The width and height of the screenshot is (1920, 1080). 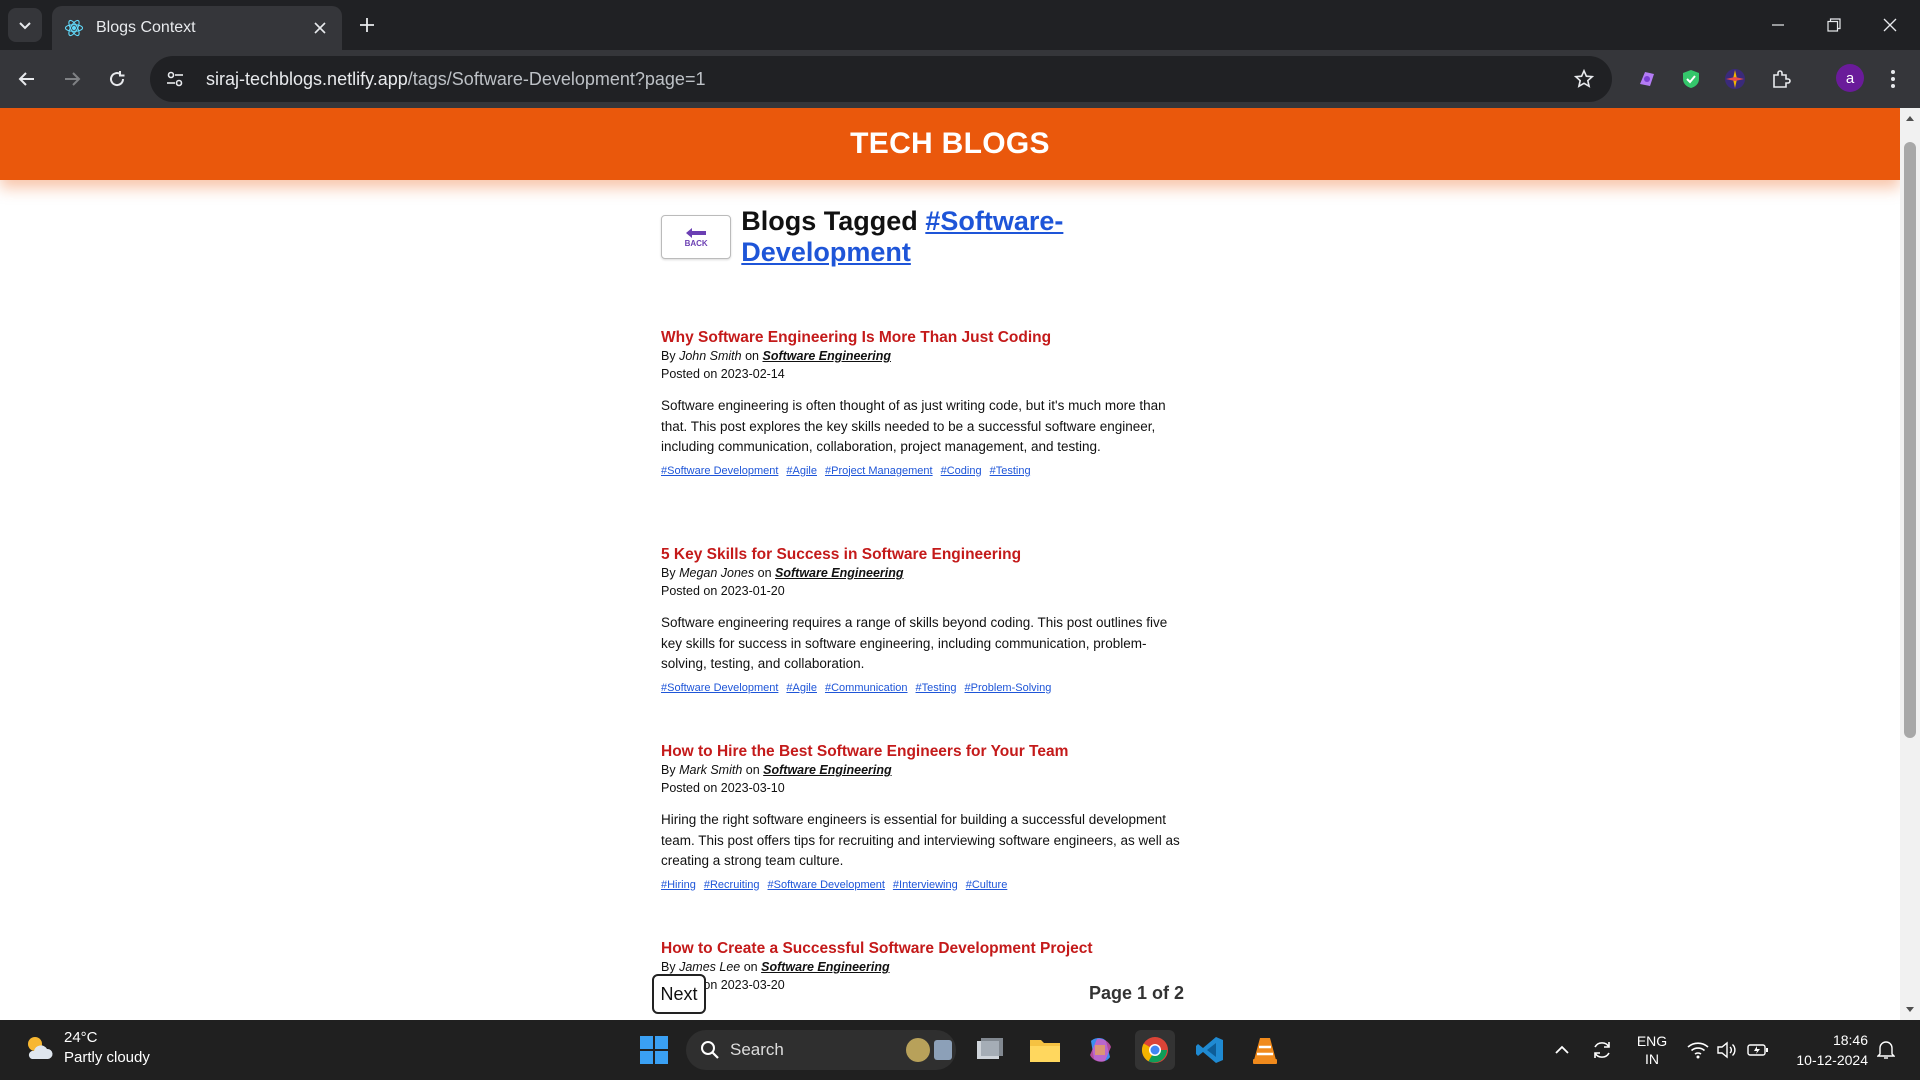 I want to click on post-date: Posted on 2023-02-14, so click(x=723, y=374).